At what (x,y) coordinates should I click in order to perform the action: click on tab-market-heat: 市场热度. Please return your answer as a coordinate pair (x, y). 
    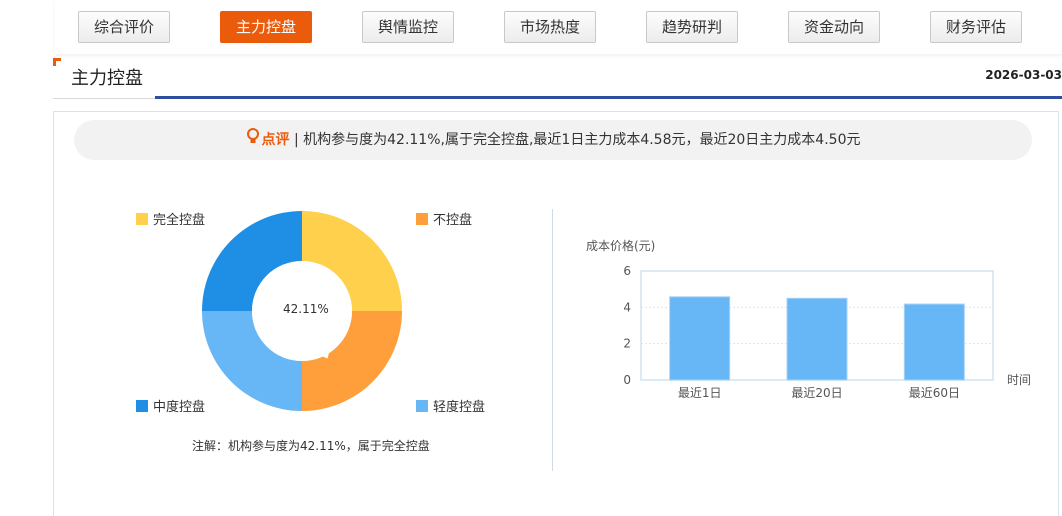
    Looking at the image, I should click on (550, 27).